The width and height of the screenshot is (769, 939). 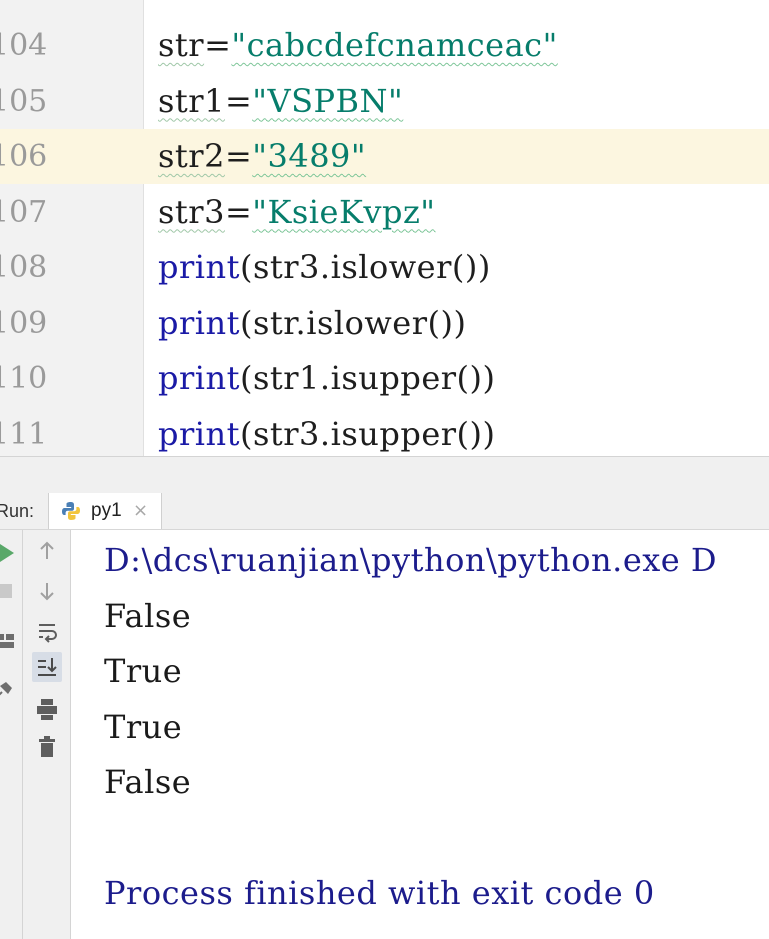 I want to click on code-text: str3="KsieKvpz", so click(x=297, y=212).